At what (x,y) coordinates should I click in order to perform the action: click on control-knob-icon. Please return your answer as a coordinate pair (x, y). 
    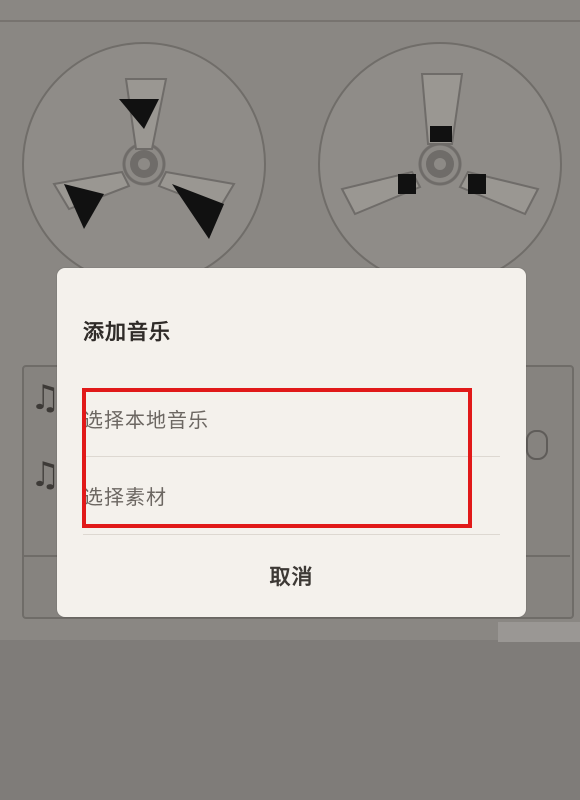
    Looking at the image, I should click on (537, 445).